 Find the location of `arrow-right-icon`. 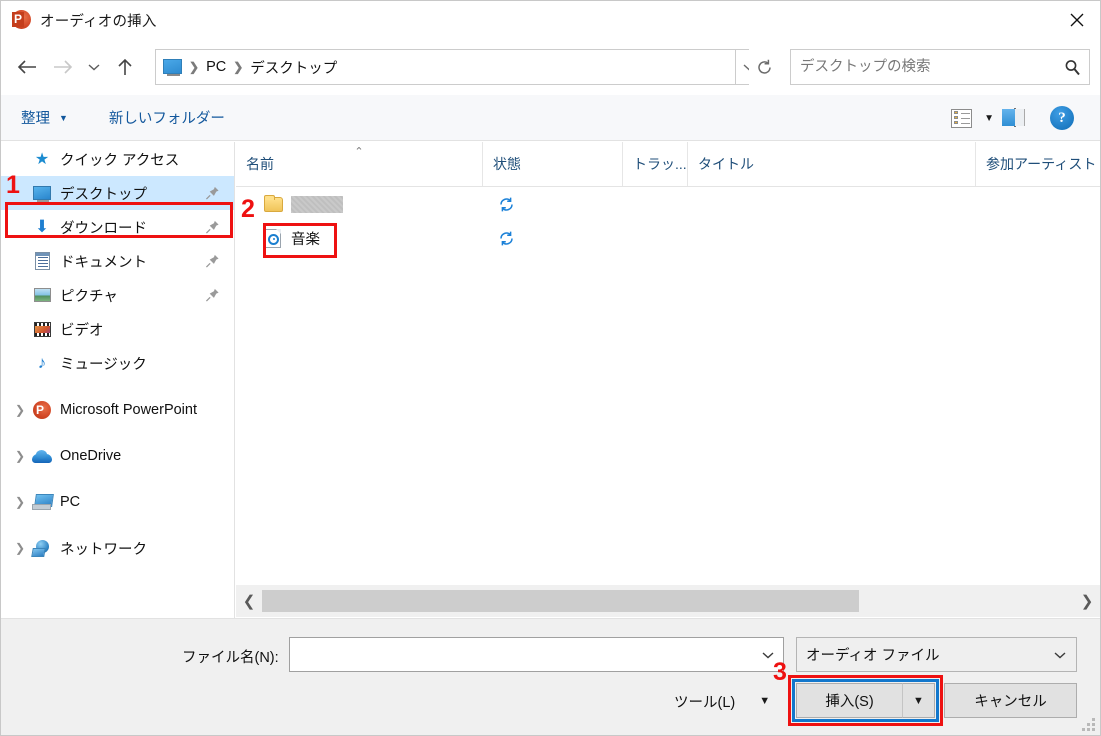

arrow-right-icon is located at coordinates (63, 67).